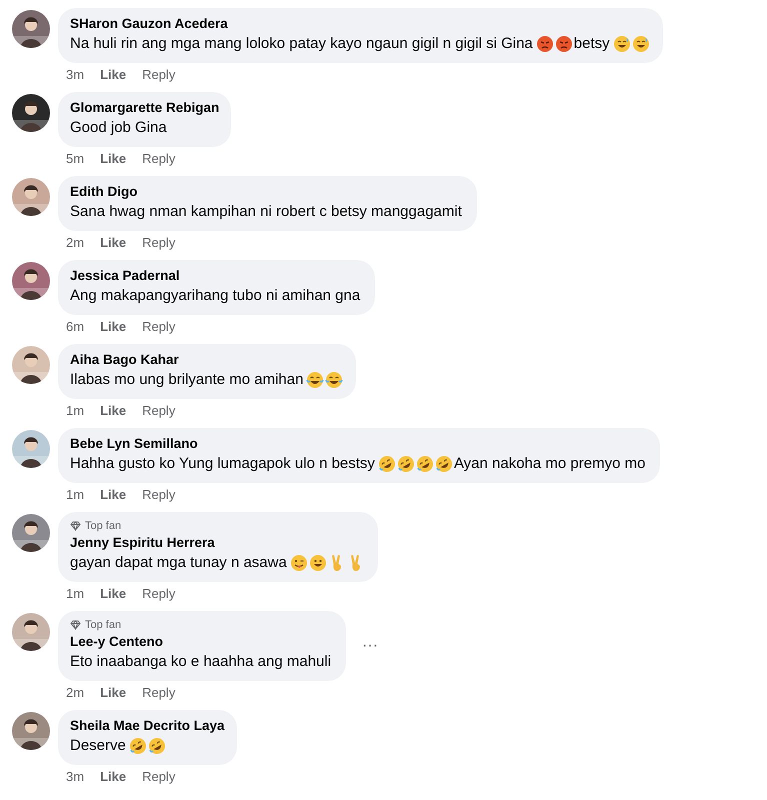 Image resolution: width=767 pixels, height=800 pixels. What do you see at coordinates (218, 542) in the screenshot?
I see `author-name: Jenny Espiritu Herrera` at bounding box center [218, 542].